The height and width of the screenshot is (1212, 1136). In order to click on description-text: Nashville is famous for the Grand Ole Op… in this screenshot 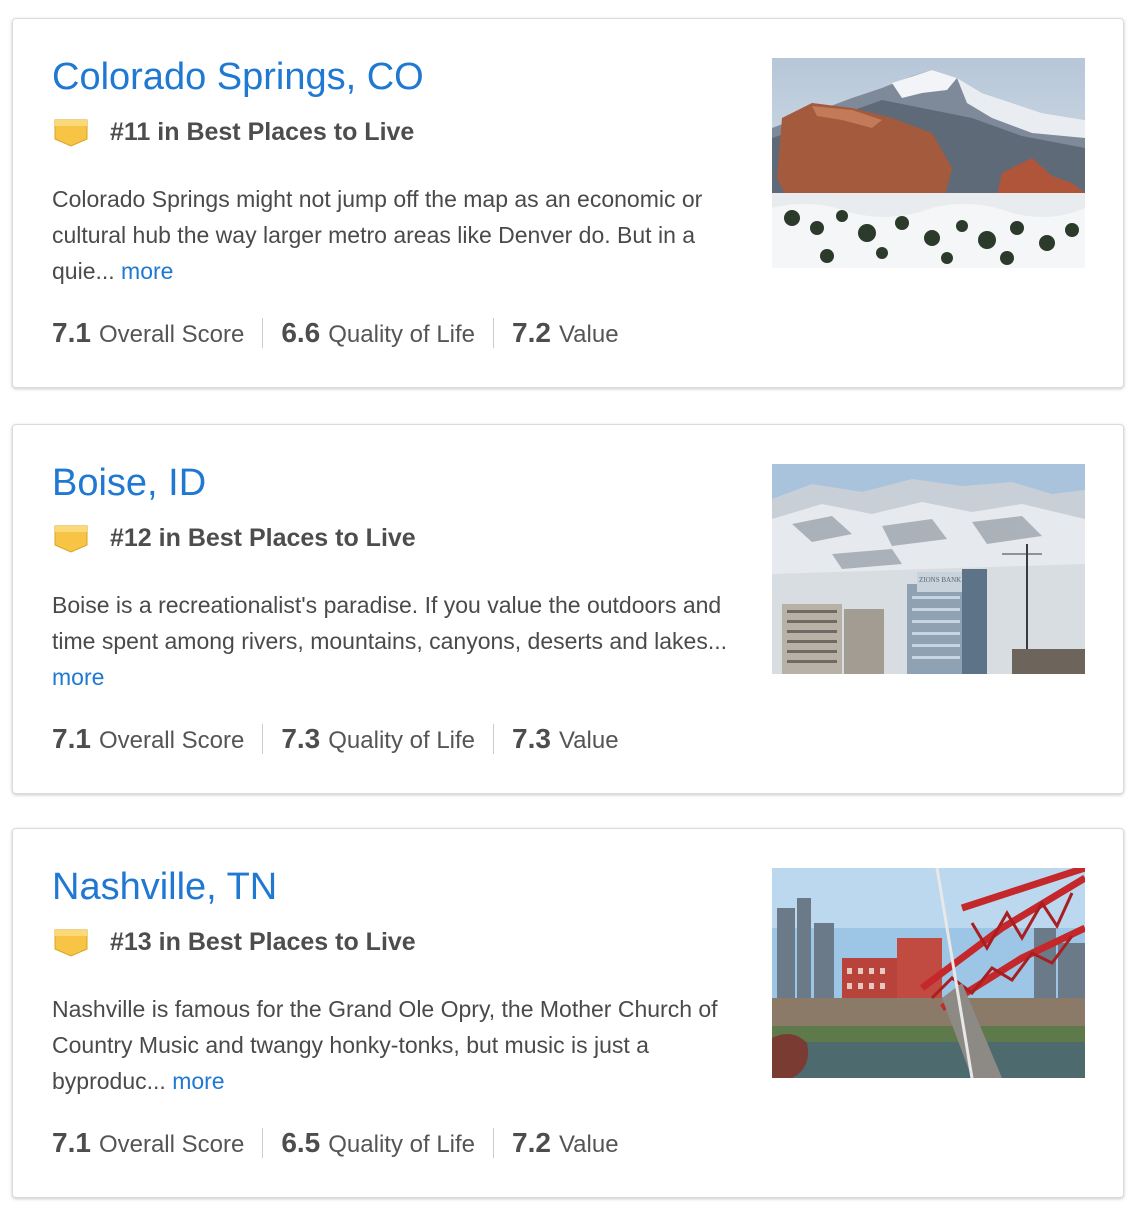, I will do `click(385, 1045)`.